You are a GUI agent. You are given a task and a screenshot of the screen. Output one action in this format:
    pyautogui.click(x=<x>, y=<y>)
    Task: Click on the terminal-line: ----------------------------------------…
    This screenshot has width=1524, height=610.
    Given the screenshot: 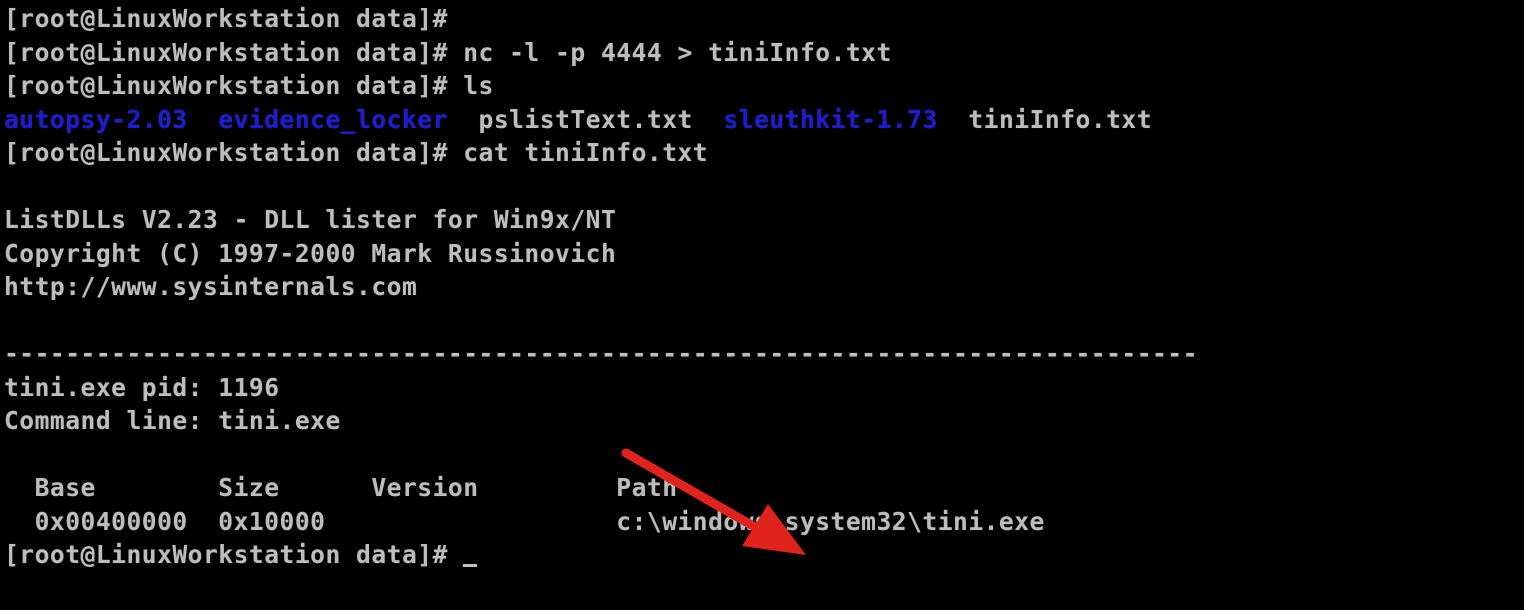 What is the action you would take?
    pyautogui.click(x=601, y=354)
    